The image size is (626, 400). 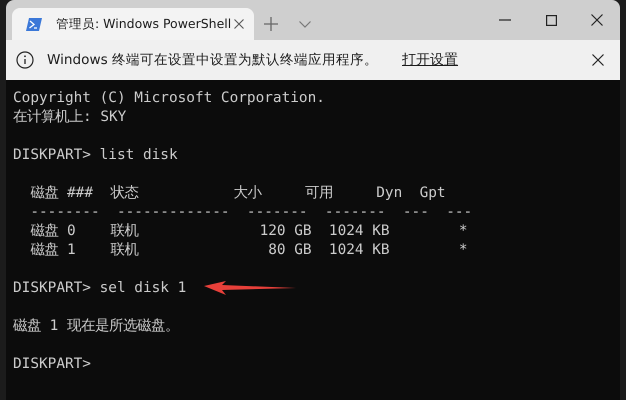 What do you see at coordinates (99, 288) in the screenshot?
I see `terminal-line: DISKPART> sel disk 1` at bounding box center [99, 288].